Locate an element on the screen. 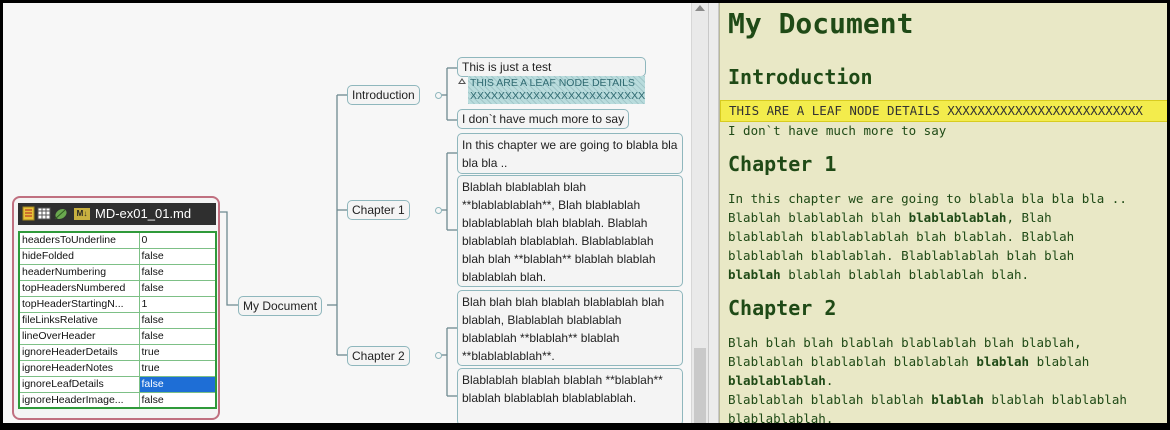 The image size is (1170, 430). text-run: blablah blablah blablablah blah. is located at coordinates (905, 274).